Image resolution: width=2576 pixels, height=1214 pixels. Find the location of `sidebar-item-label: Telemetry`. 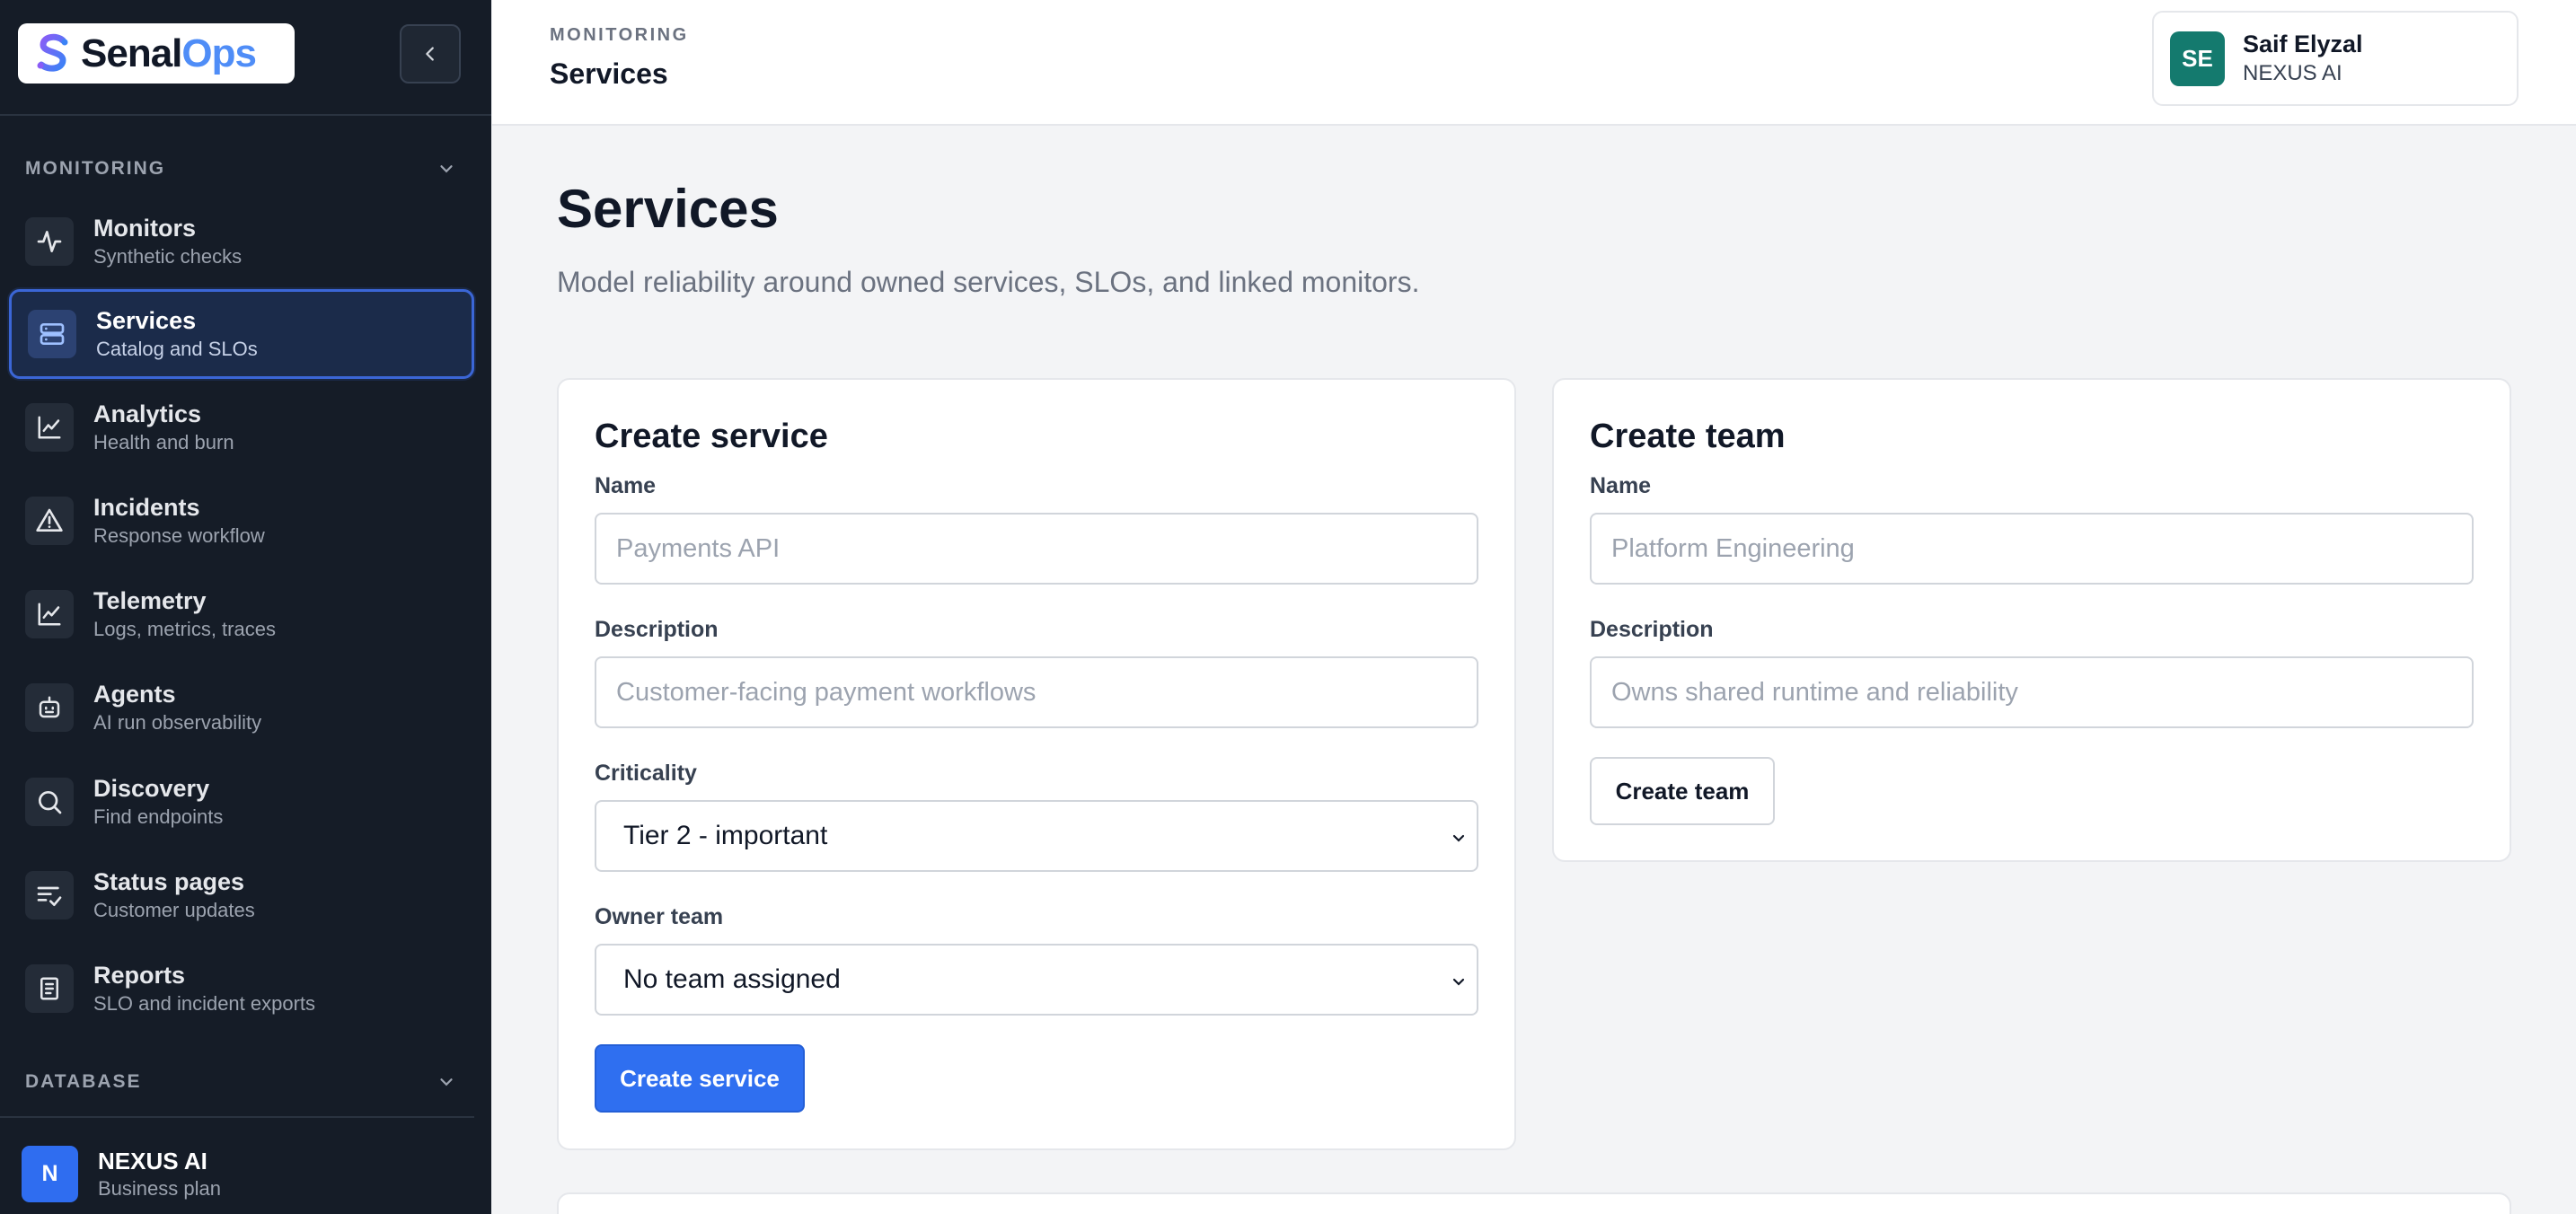

sidebar-item-label: Telemetry is located at coordinates (150, 600).